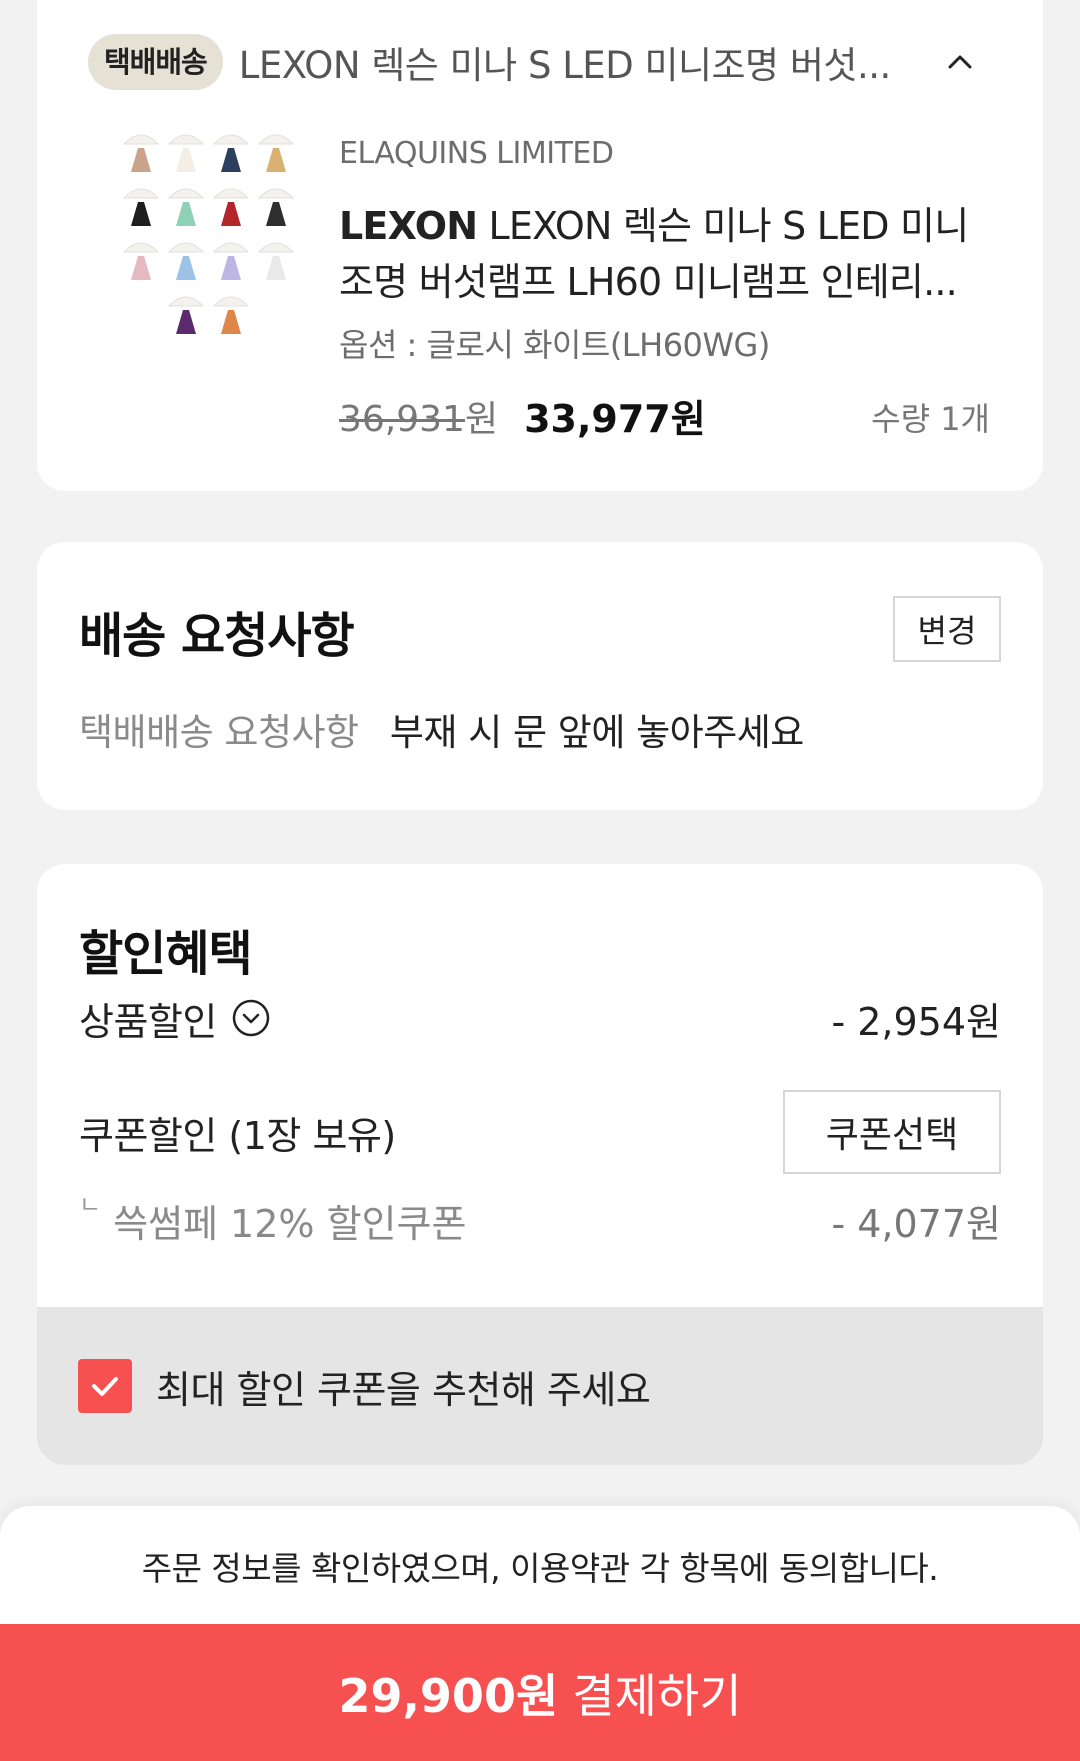  I want to click on product-discount-value: - 2,954원, so click(916, 1021).